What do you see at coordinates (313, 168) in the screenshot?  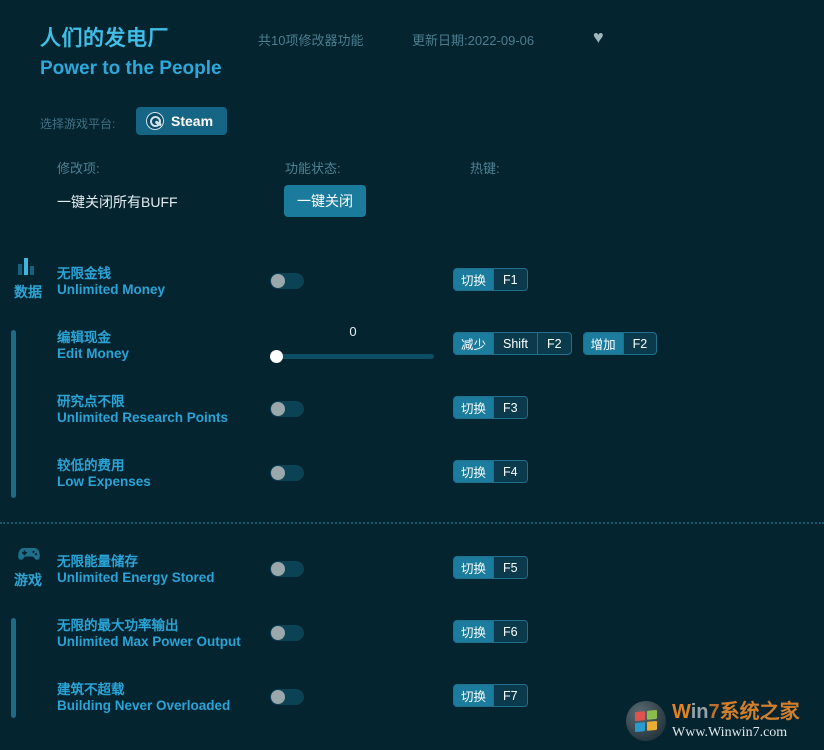 I see `column-header-status: 功能状态:` at bounding box center [313, 168].